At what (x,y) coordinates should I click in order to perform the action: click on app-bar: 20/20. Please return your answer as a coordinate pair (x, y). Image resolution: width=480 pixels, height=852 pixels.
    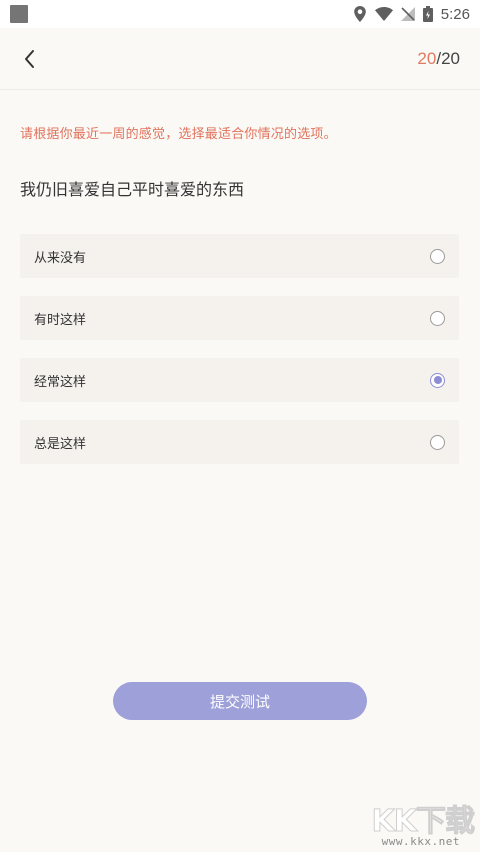
    Looking at the image, I should click on (240, 59).